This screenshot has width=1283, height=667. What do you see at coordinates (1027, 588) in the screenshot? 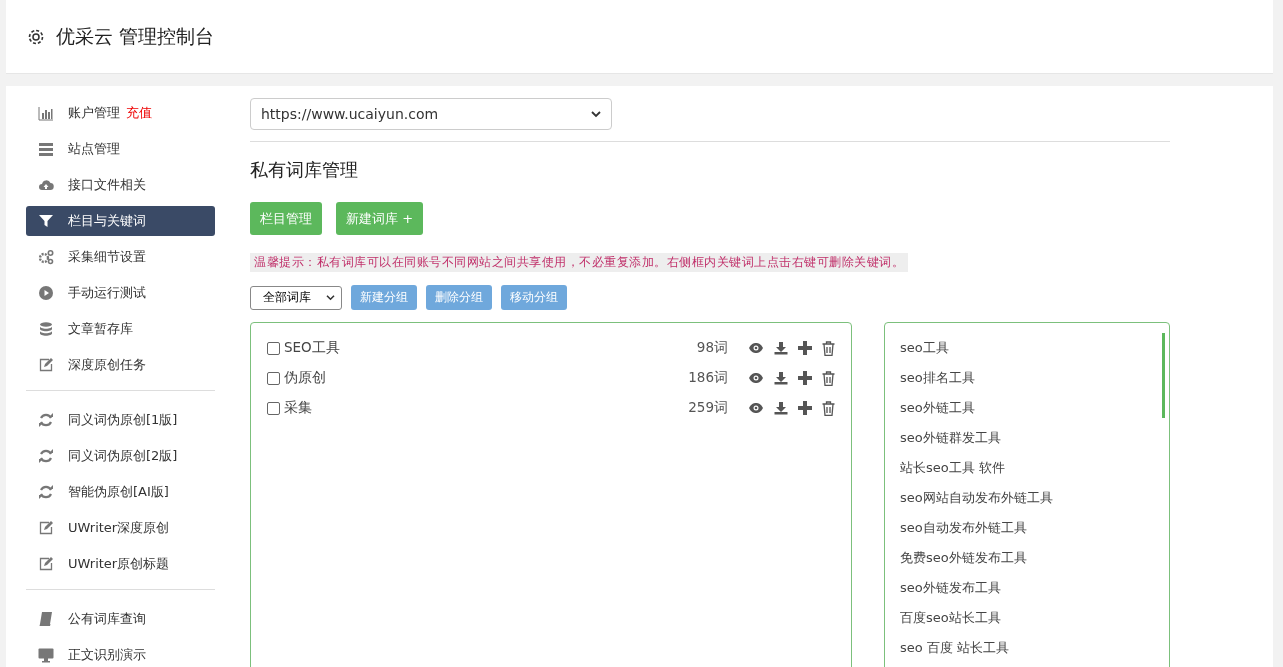
I see `keyword-item: seo外链发布工具` at bounding box center [1027, 588].